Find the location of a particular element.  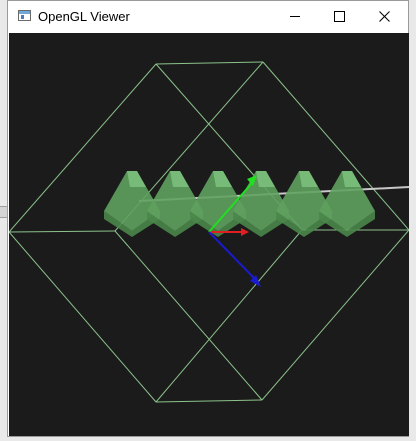

block-row is located at coordinates (239, 204).